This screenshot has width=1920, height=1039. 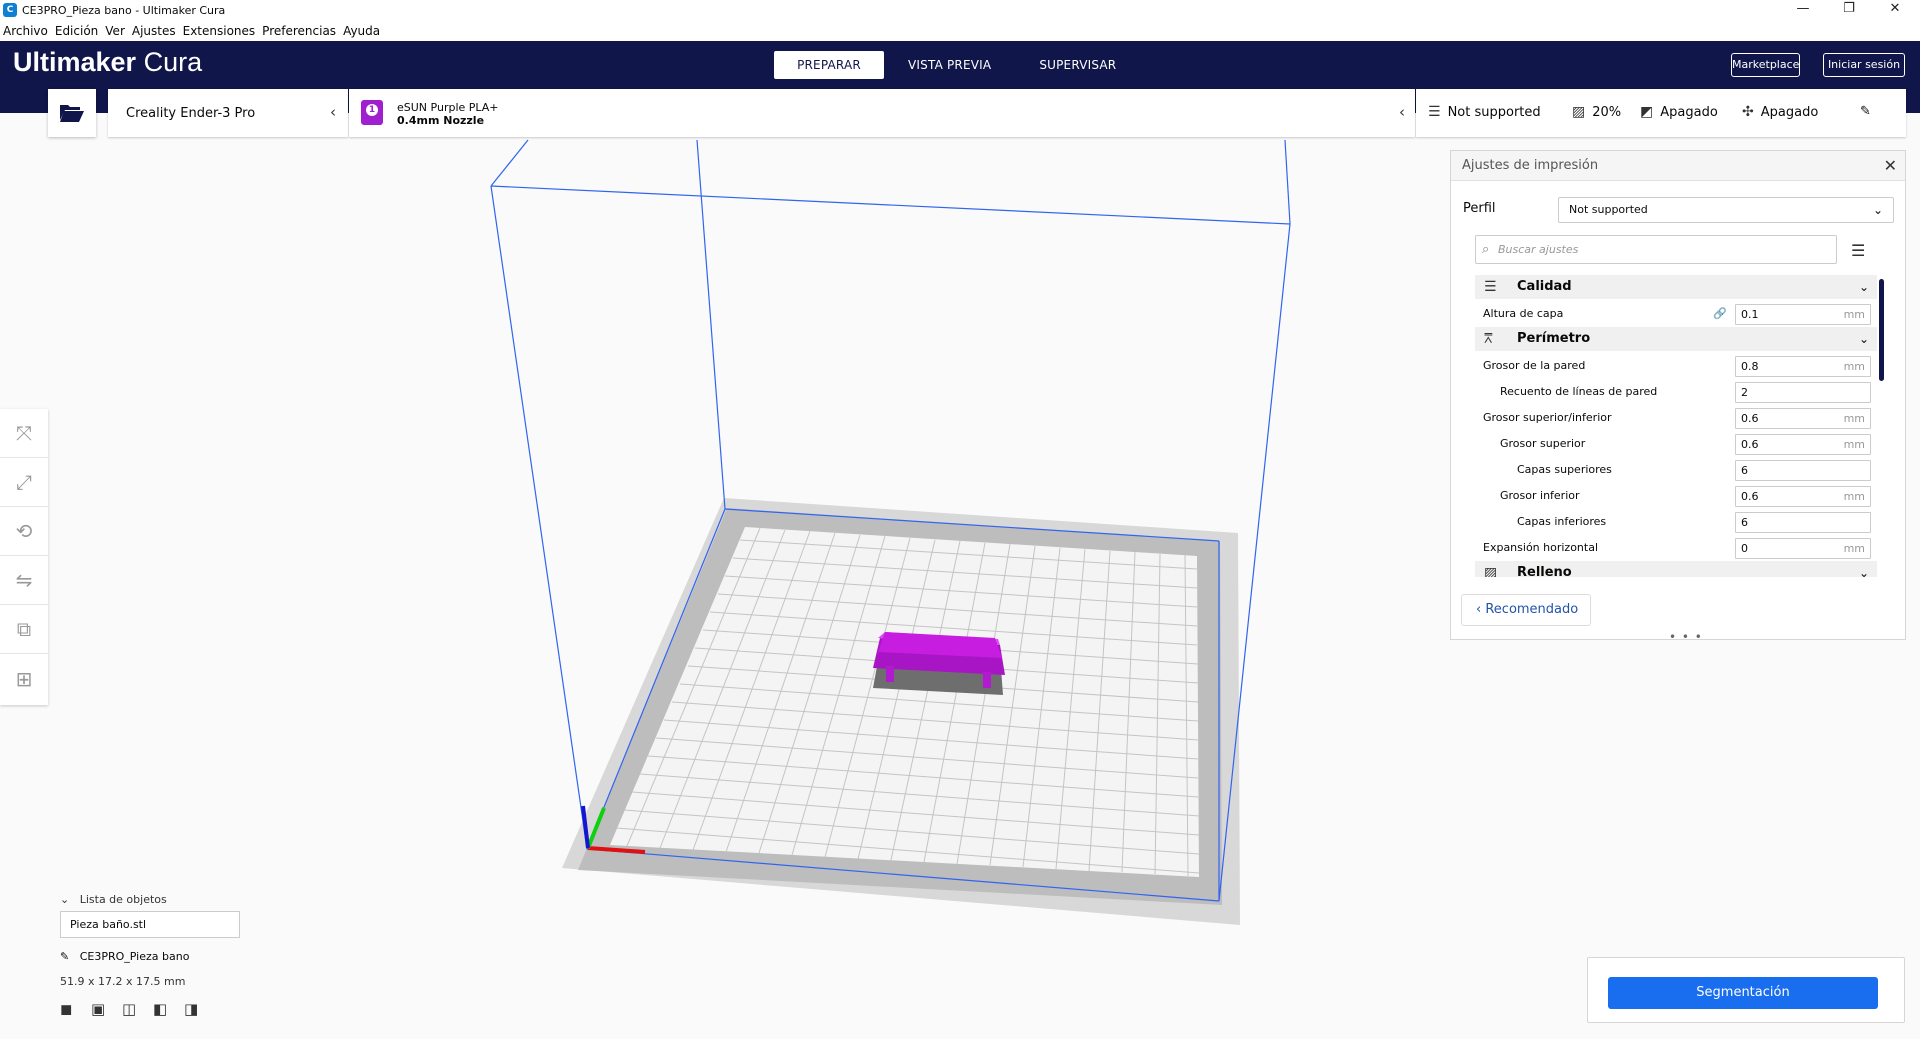 I want to click on 3d-view-icon: ◼, so click(x=69, y=1009).